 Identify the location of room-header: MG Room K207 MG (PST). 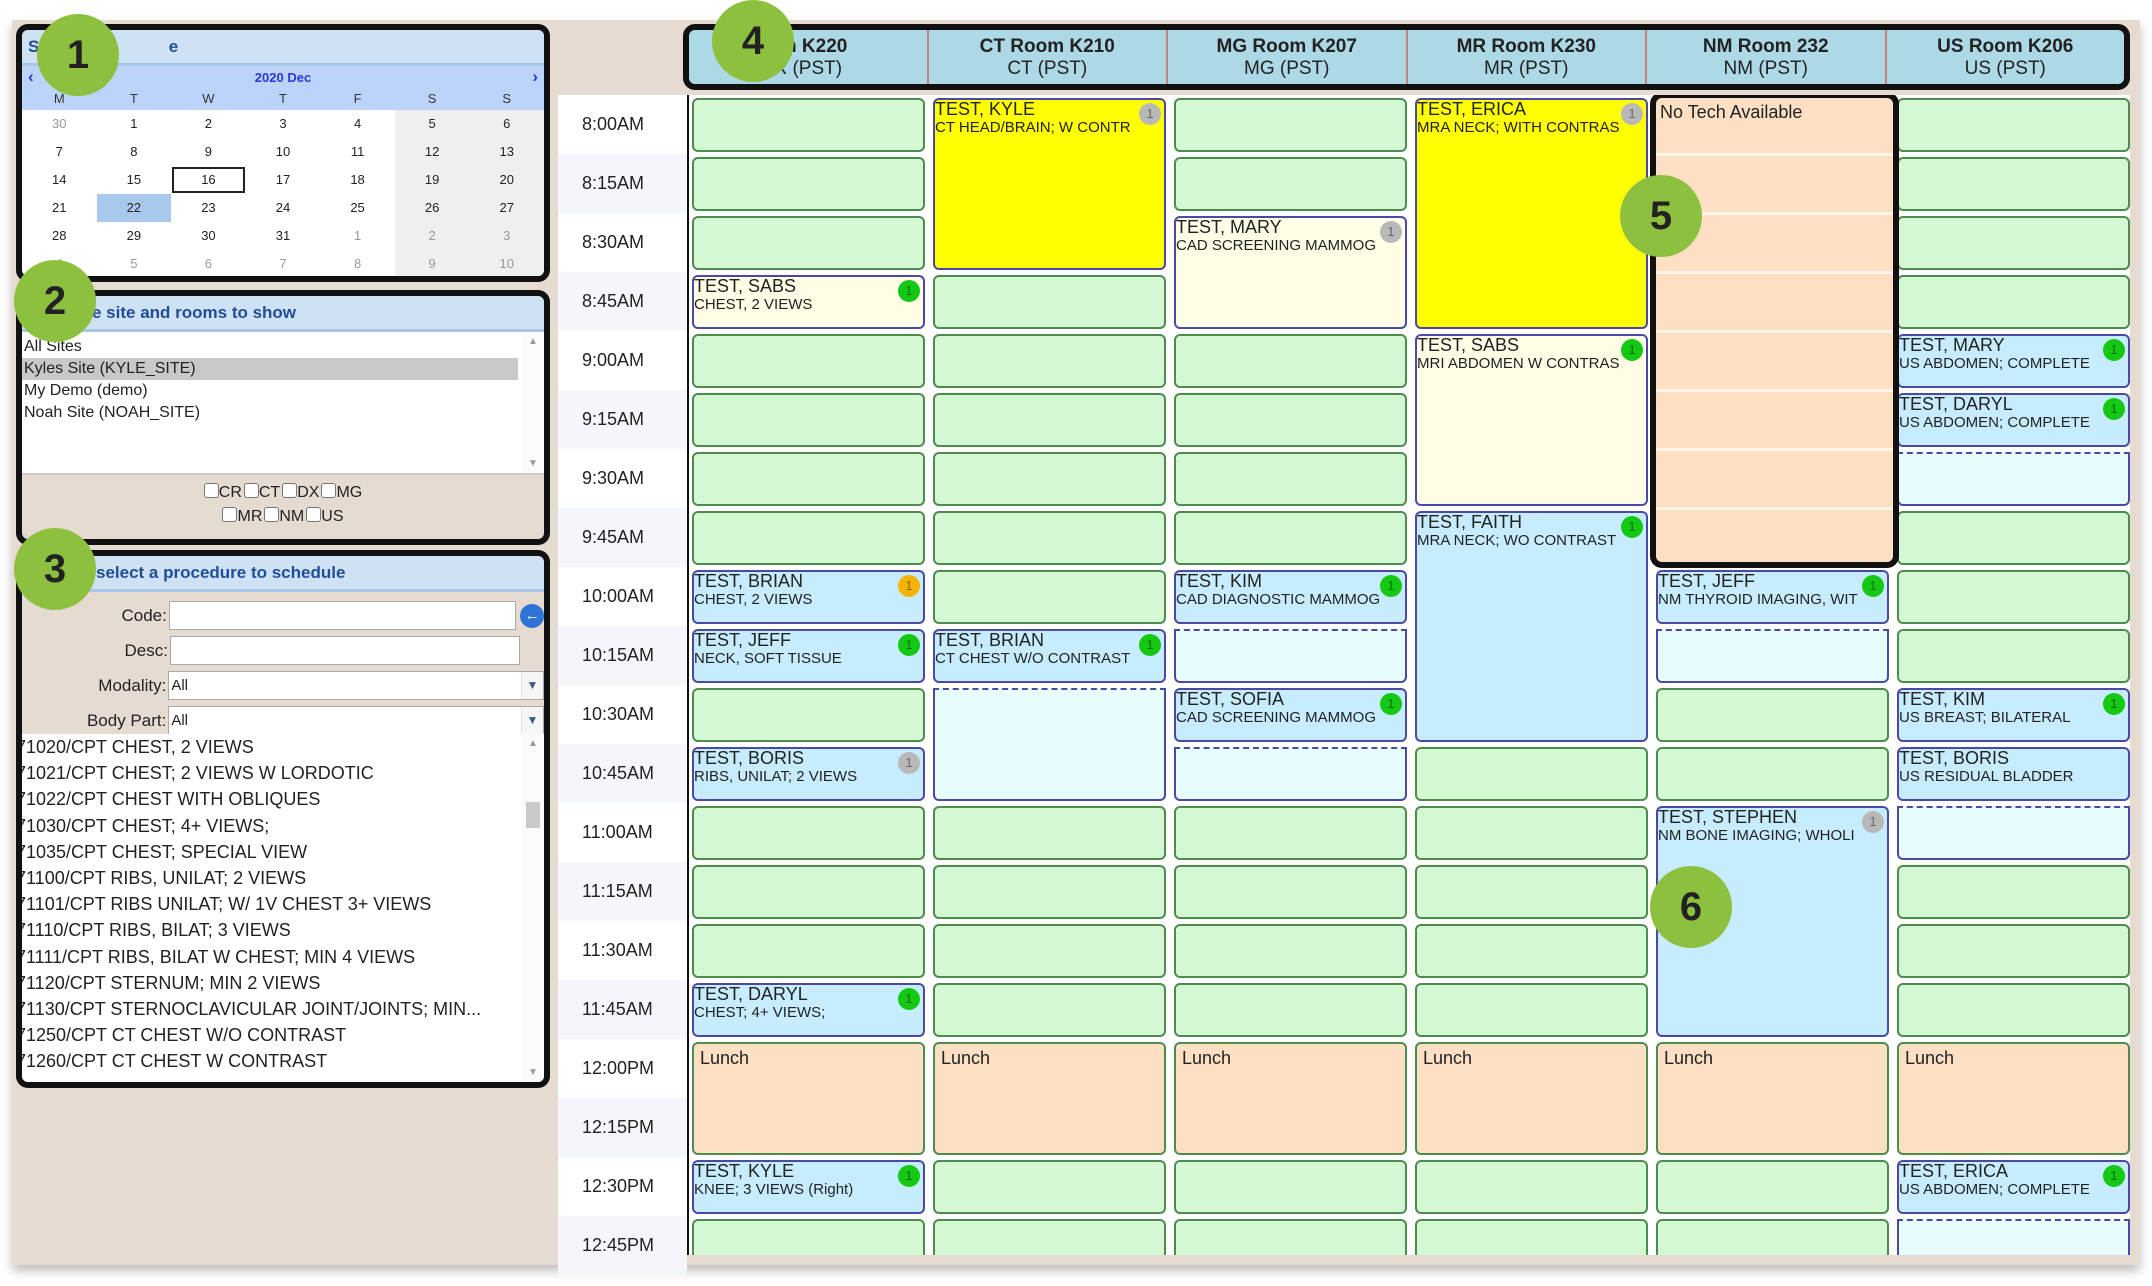
(1288, 57).